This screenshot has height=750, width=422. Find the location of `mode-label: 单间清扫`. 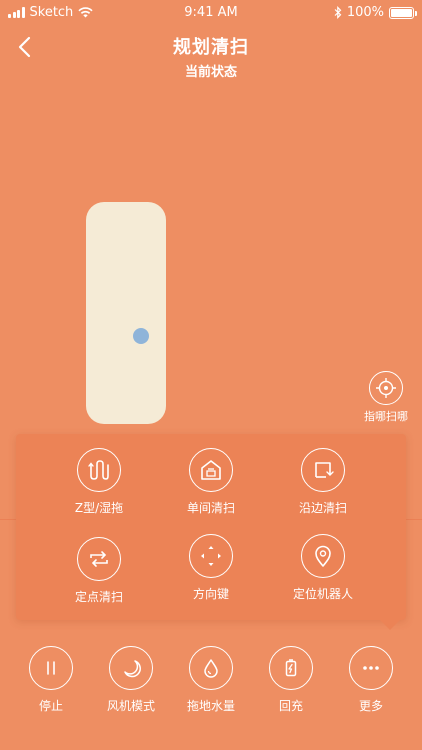

mode-label: 单间清扫 is located at coordinates (210, 508).